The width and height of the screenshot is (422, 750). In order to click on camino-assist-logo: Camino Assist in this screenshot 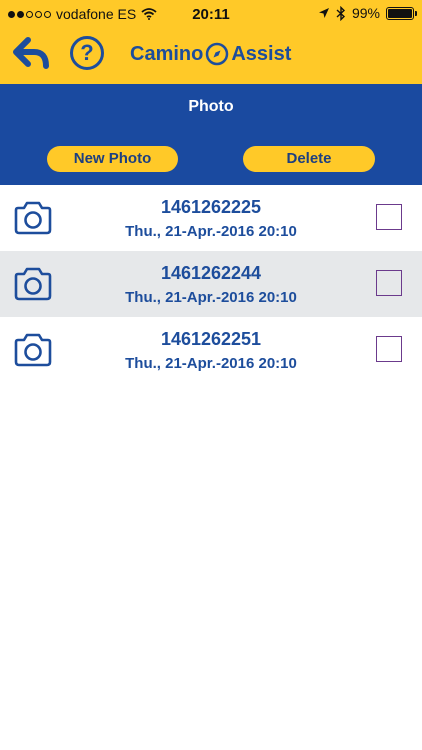, I will do `click(210, 54)`.